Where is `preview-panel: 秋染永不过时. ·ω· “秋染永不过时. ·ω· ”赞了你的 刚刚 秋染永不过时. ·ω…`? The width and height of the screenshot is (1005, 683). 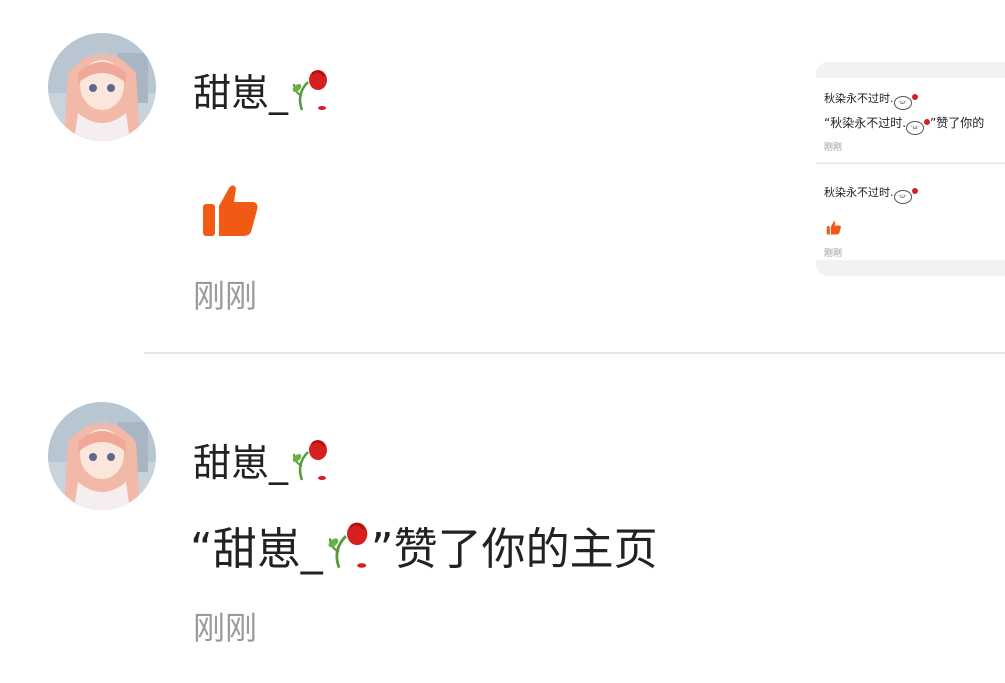 preview-panel: 秋染永不过时. ·ω· “秋染永不过时. ·ω· ”赞了你的 刚刚 秋染永不过时. ·ω… is located at coordinates (910, 169).